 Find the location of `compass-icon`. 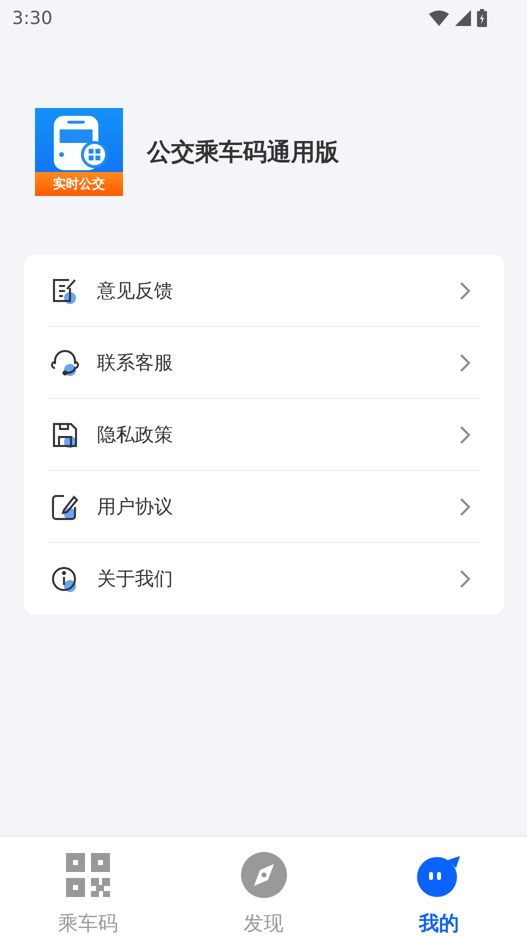

compass-icon is located at coordinates (263, 875).